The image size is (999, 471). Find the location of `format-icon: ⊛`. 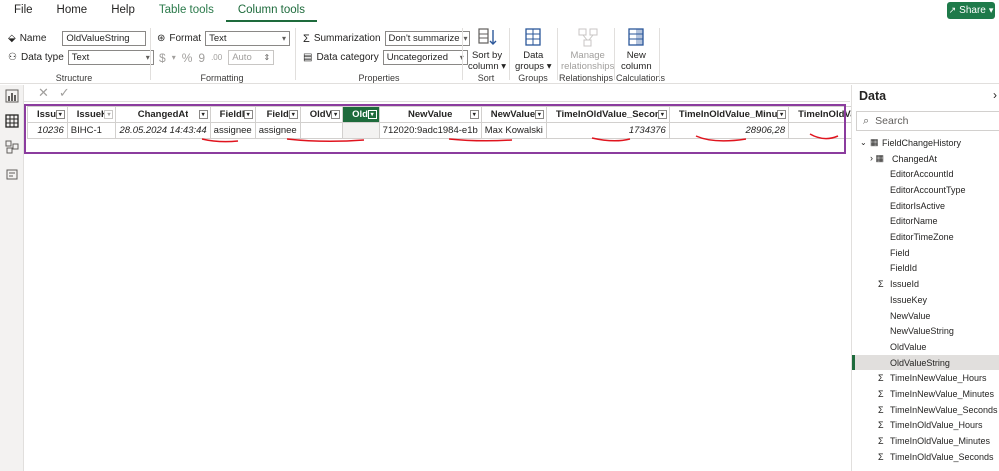

format-icon: ⊛ is located at coordinates (161, 38).